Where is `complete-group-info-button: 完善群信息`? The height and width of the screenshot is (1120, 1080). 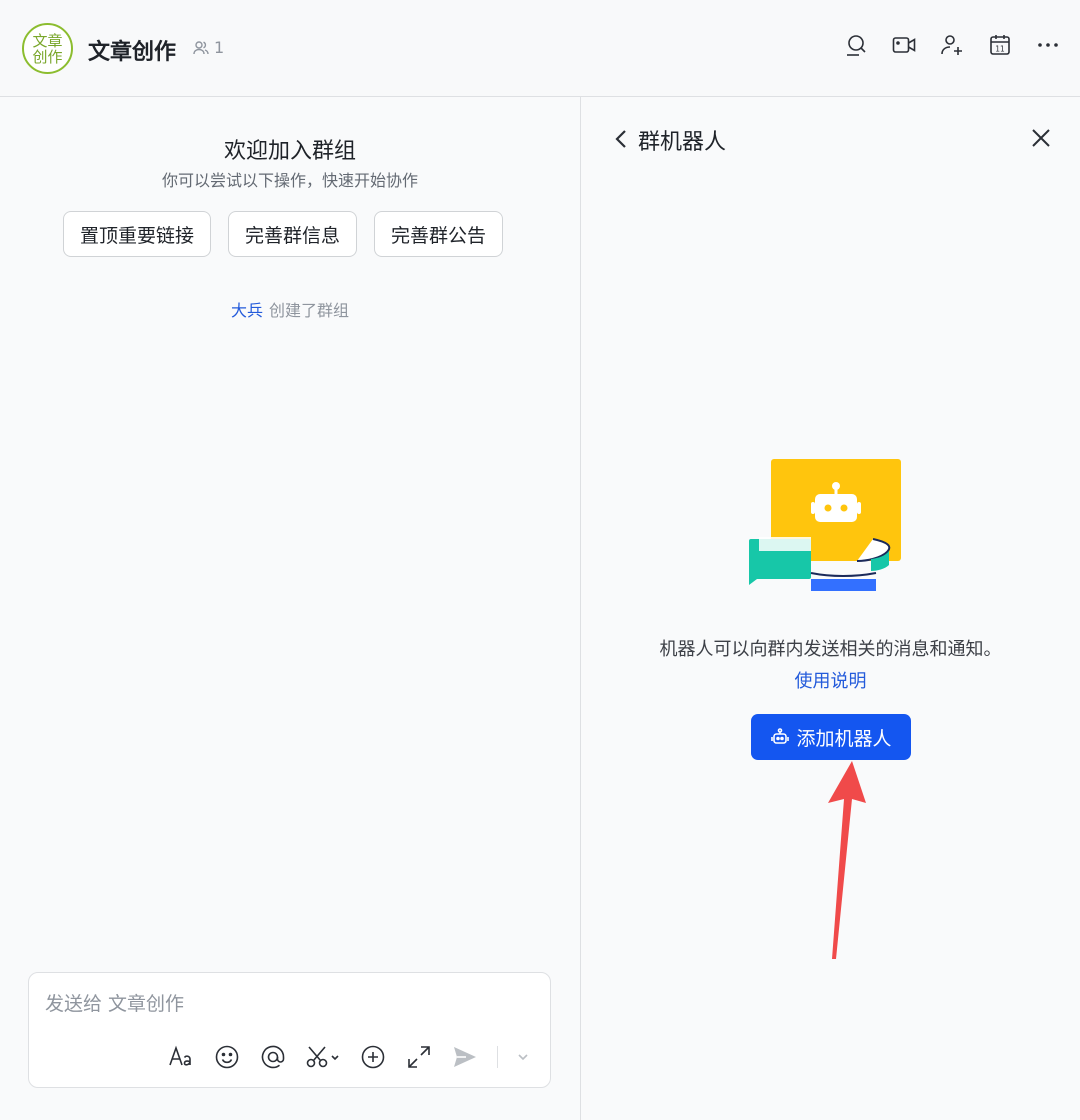 complete-group-info-button: 完善群信息 is located at coordinates (293, 234).